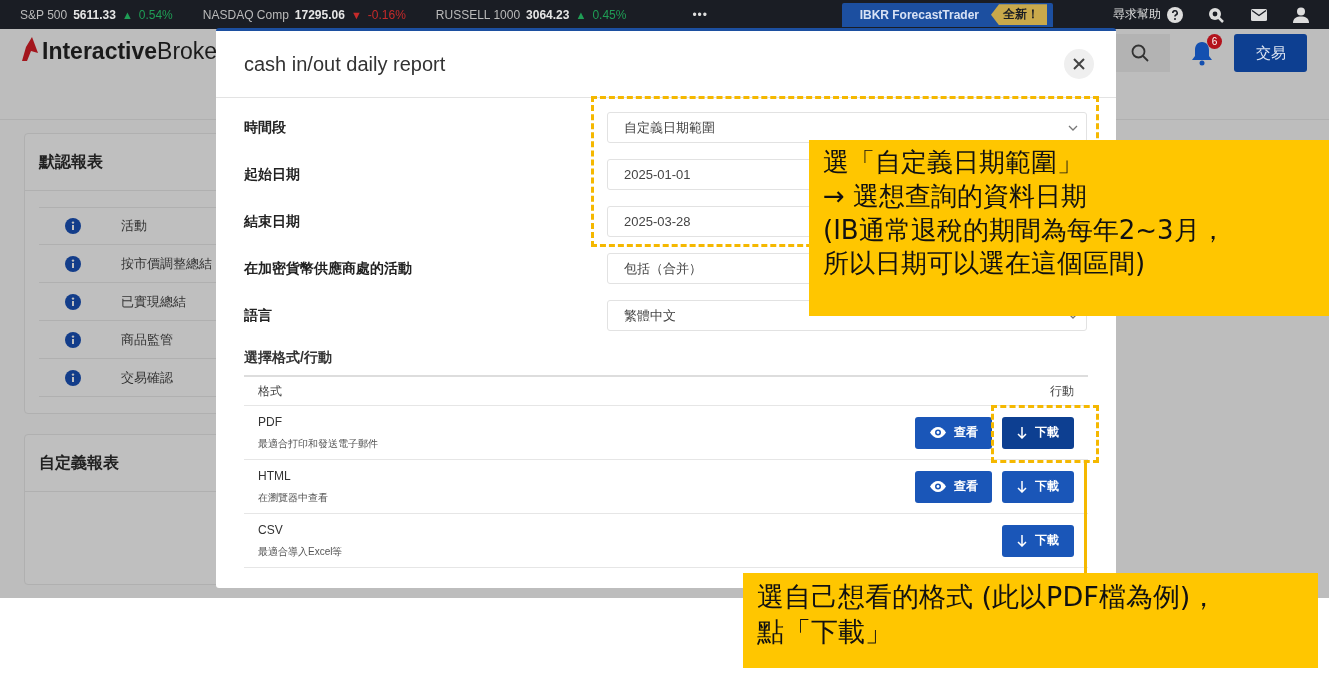  Describe the element at coordinates (130, 51) in the screenshot. I see `logo-text: InteractiveBroke` at that location.